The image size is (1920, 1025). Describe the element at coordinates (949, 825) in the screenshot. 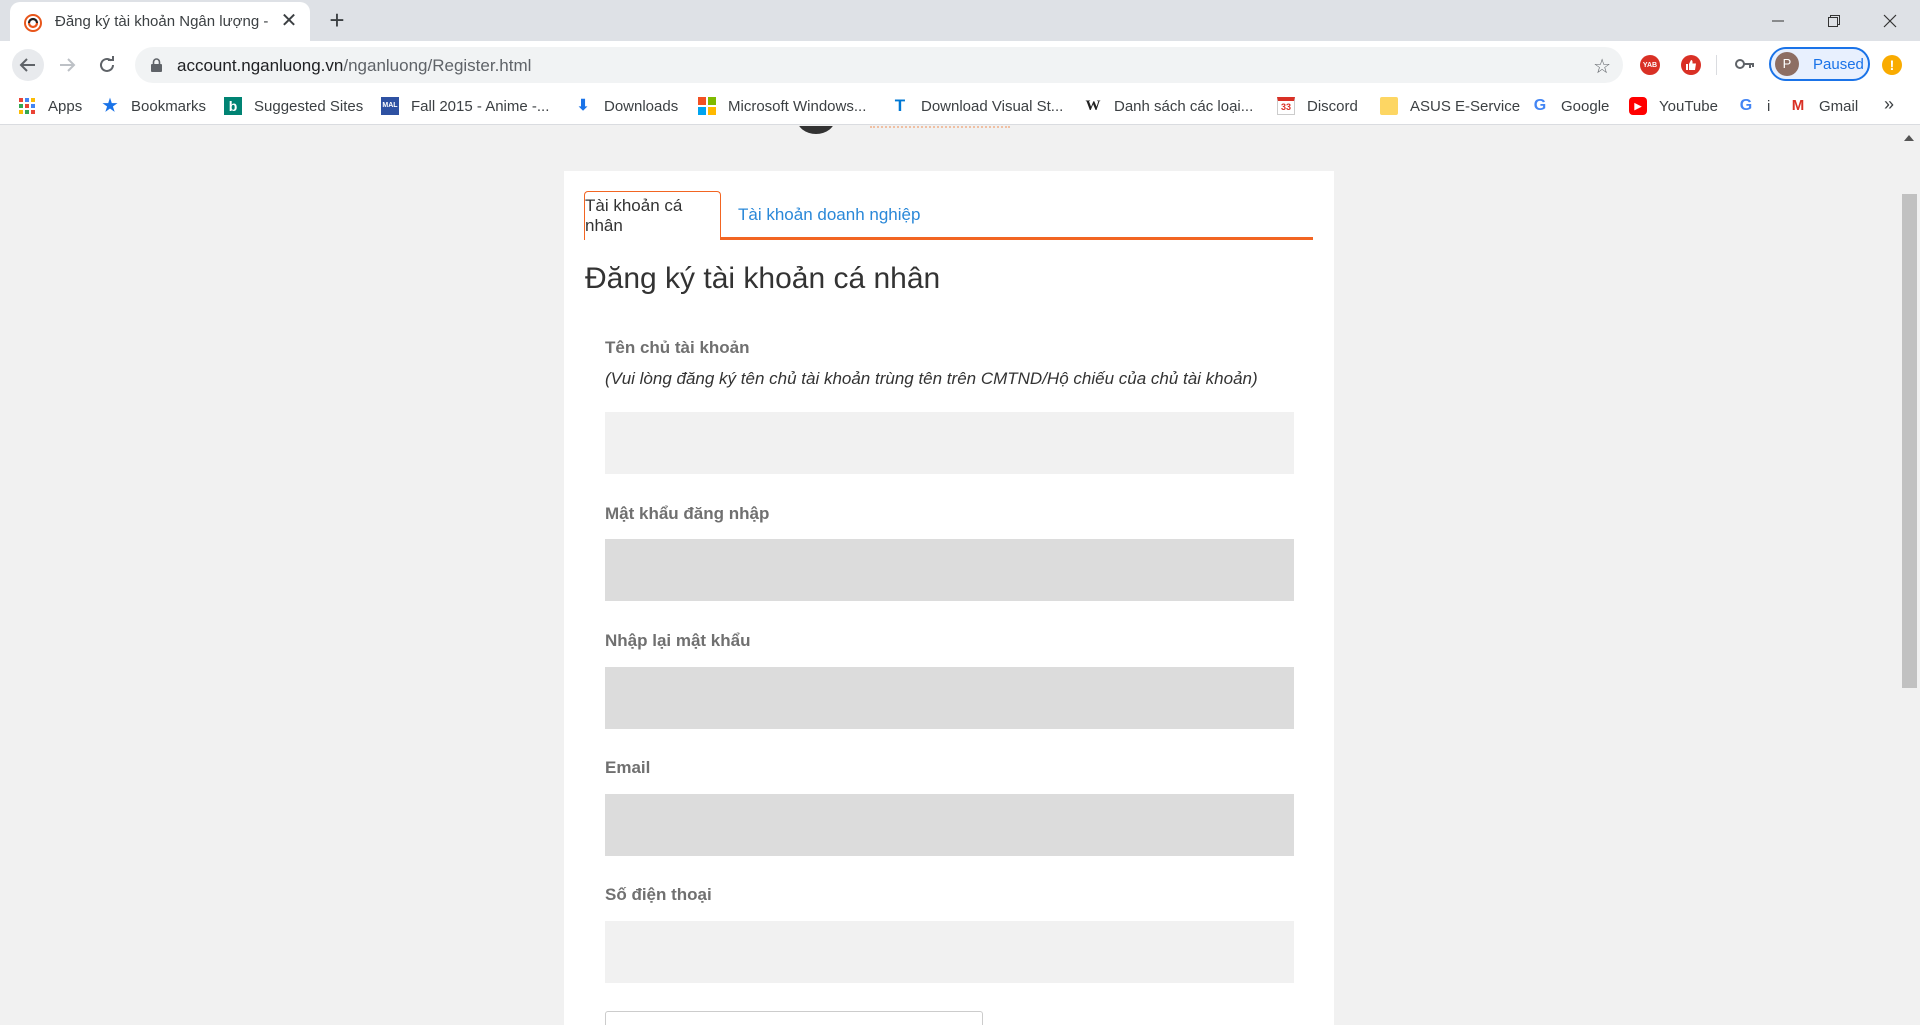

I see `email-field` at that location.